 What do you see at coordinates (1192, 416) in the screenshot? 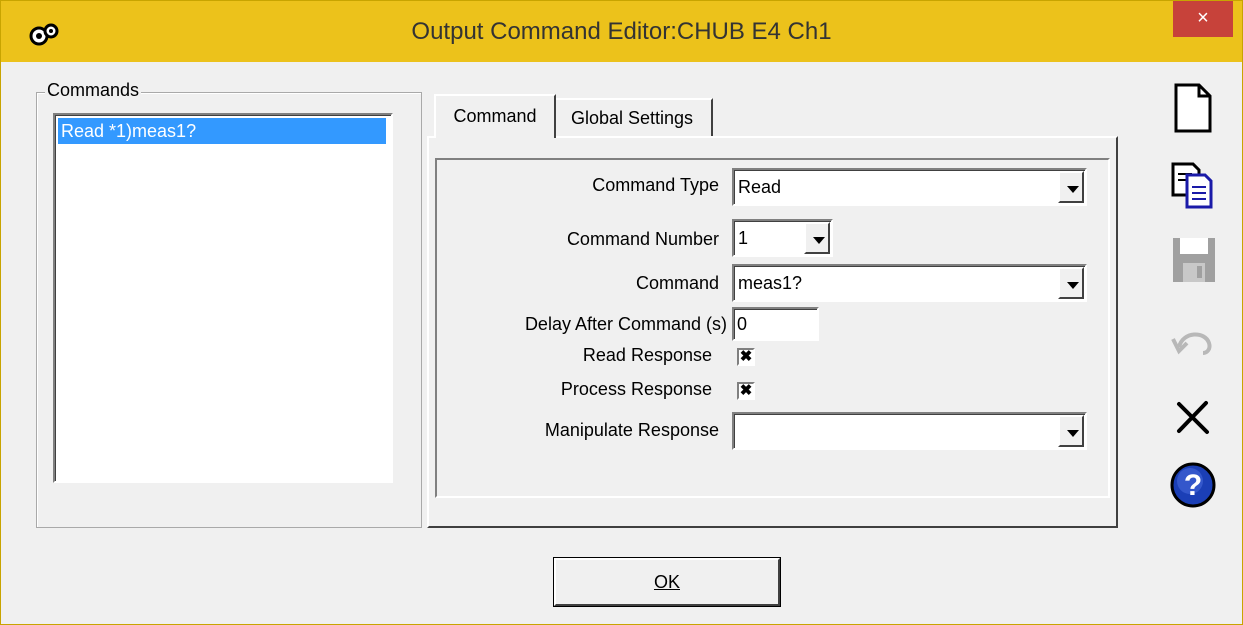
I see `delete-icon` at bounding box center [1192, 416].